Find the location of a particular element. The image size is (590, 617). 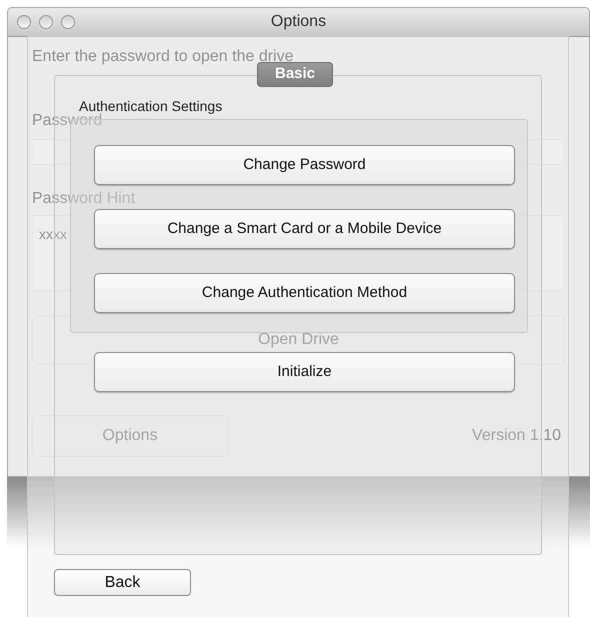

push-button: Change Authentication Method is located at coordinates (304, 293).